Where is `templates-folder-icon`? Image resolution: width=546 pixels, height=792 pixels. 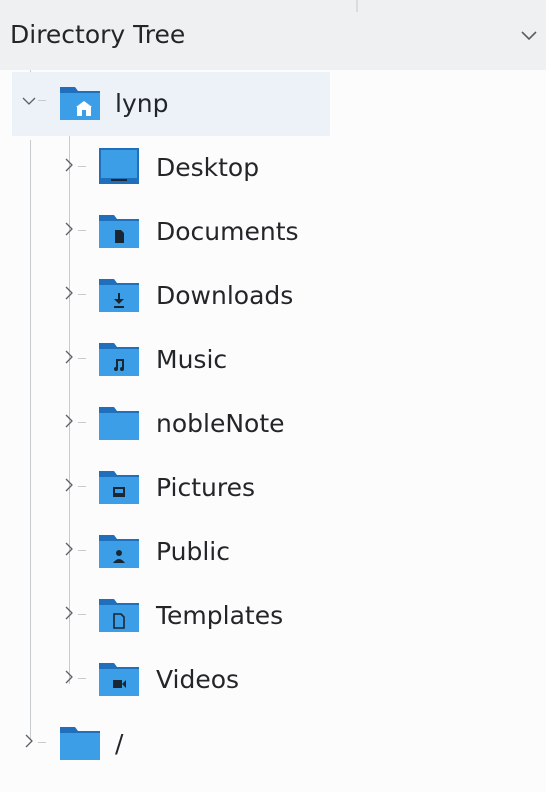 templates-folder-icon is located at coordinates (119, 615).